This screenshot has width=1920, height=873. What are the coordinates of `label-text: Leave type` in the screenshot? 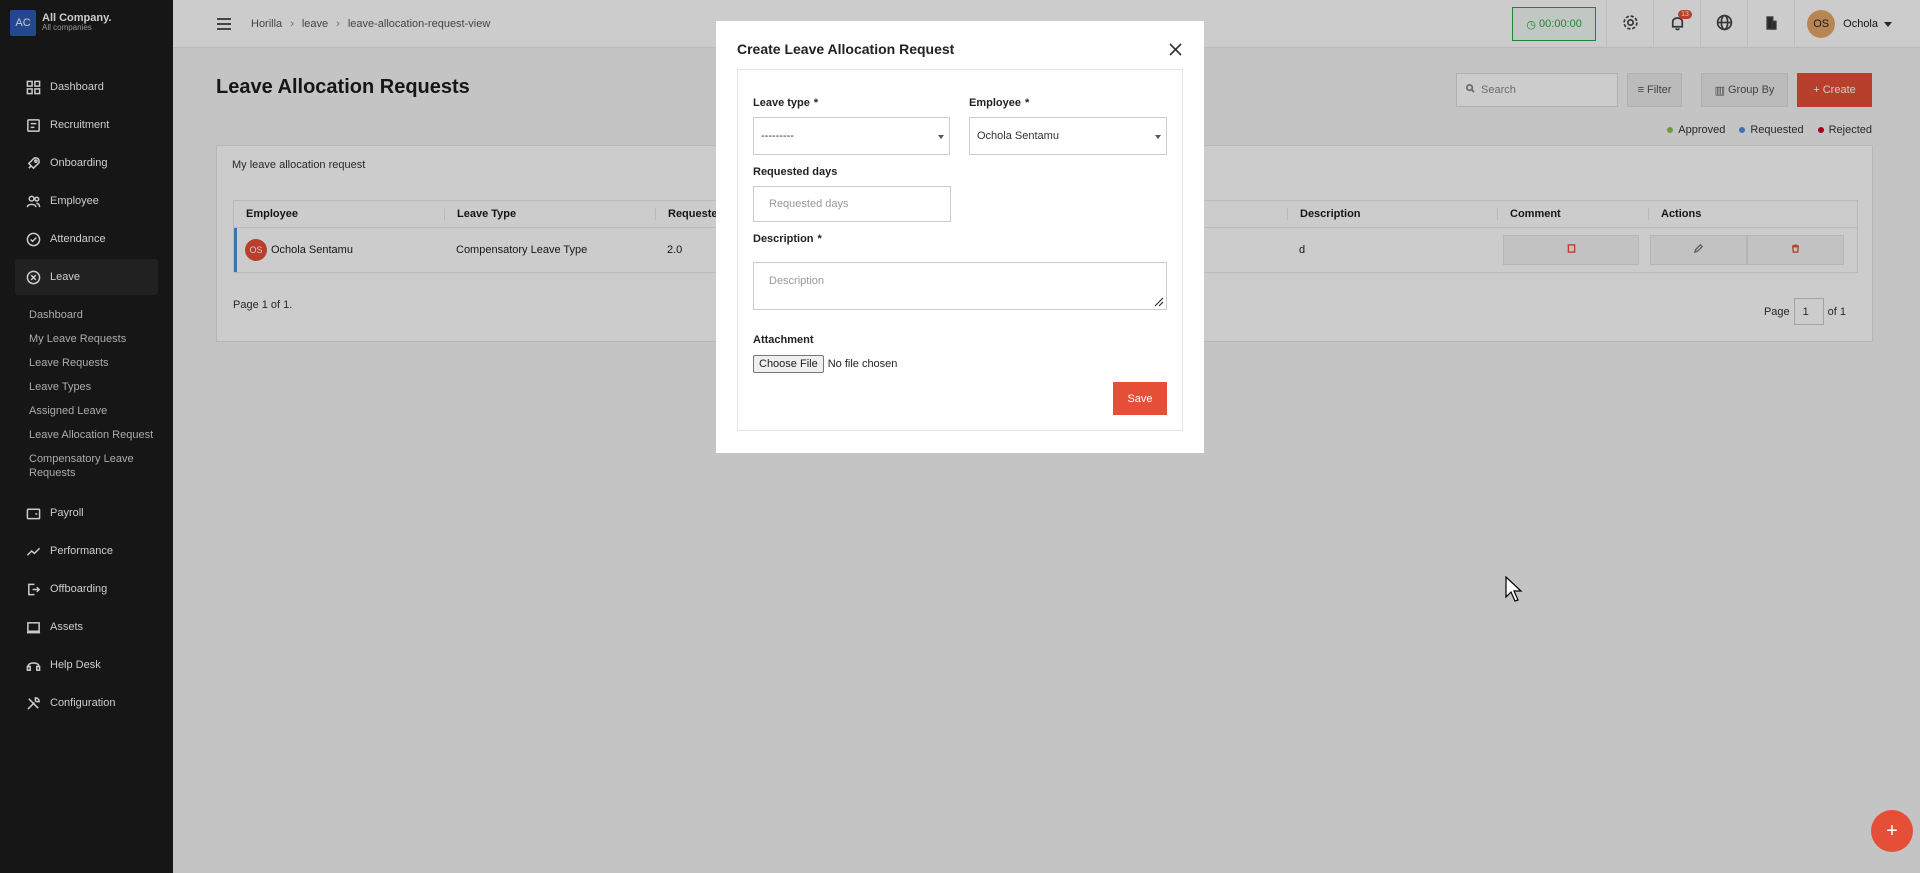 It's located at (781, 103).